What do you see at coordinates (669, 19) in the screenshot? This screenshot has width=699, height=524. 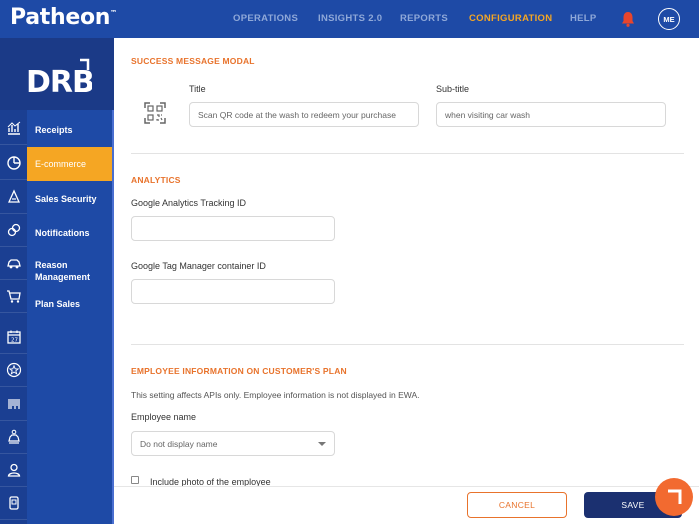 I see `user-avatar: ME` at bounding box center [669, 19].